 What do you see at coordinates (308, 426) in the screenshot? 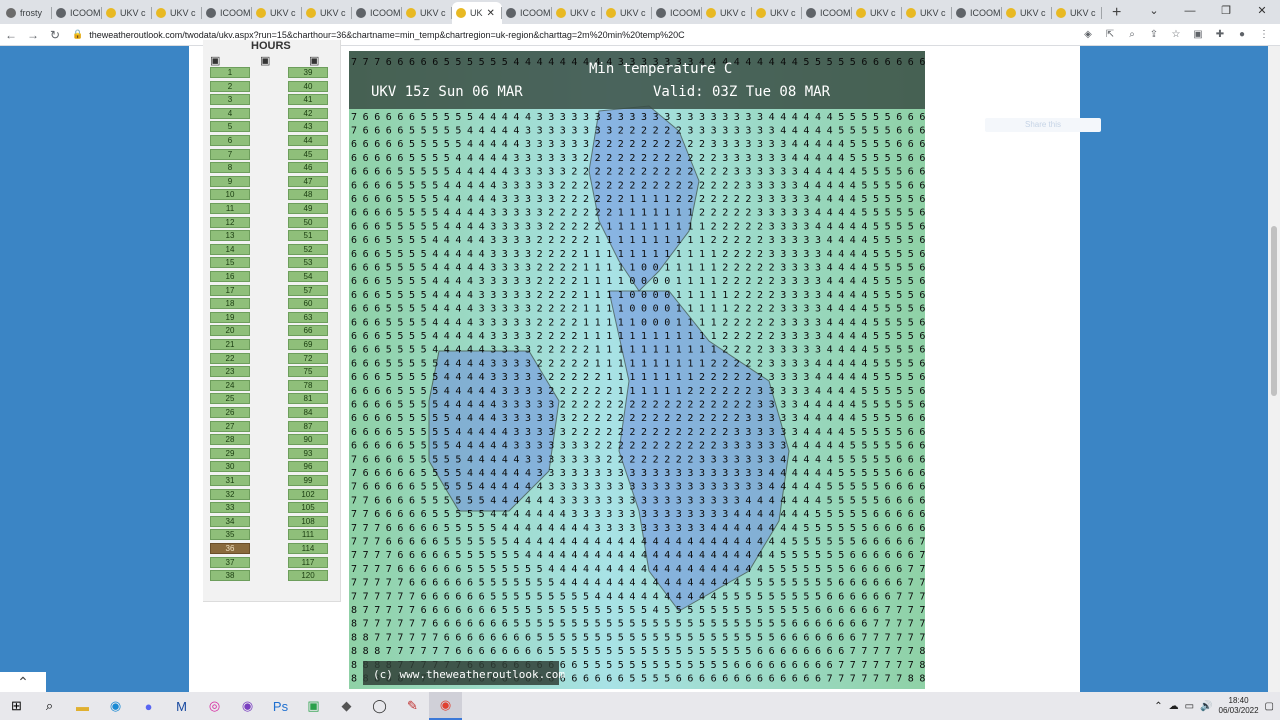
I see `hour-button: 87` at bounding box center [308, 426].